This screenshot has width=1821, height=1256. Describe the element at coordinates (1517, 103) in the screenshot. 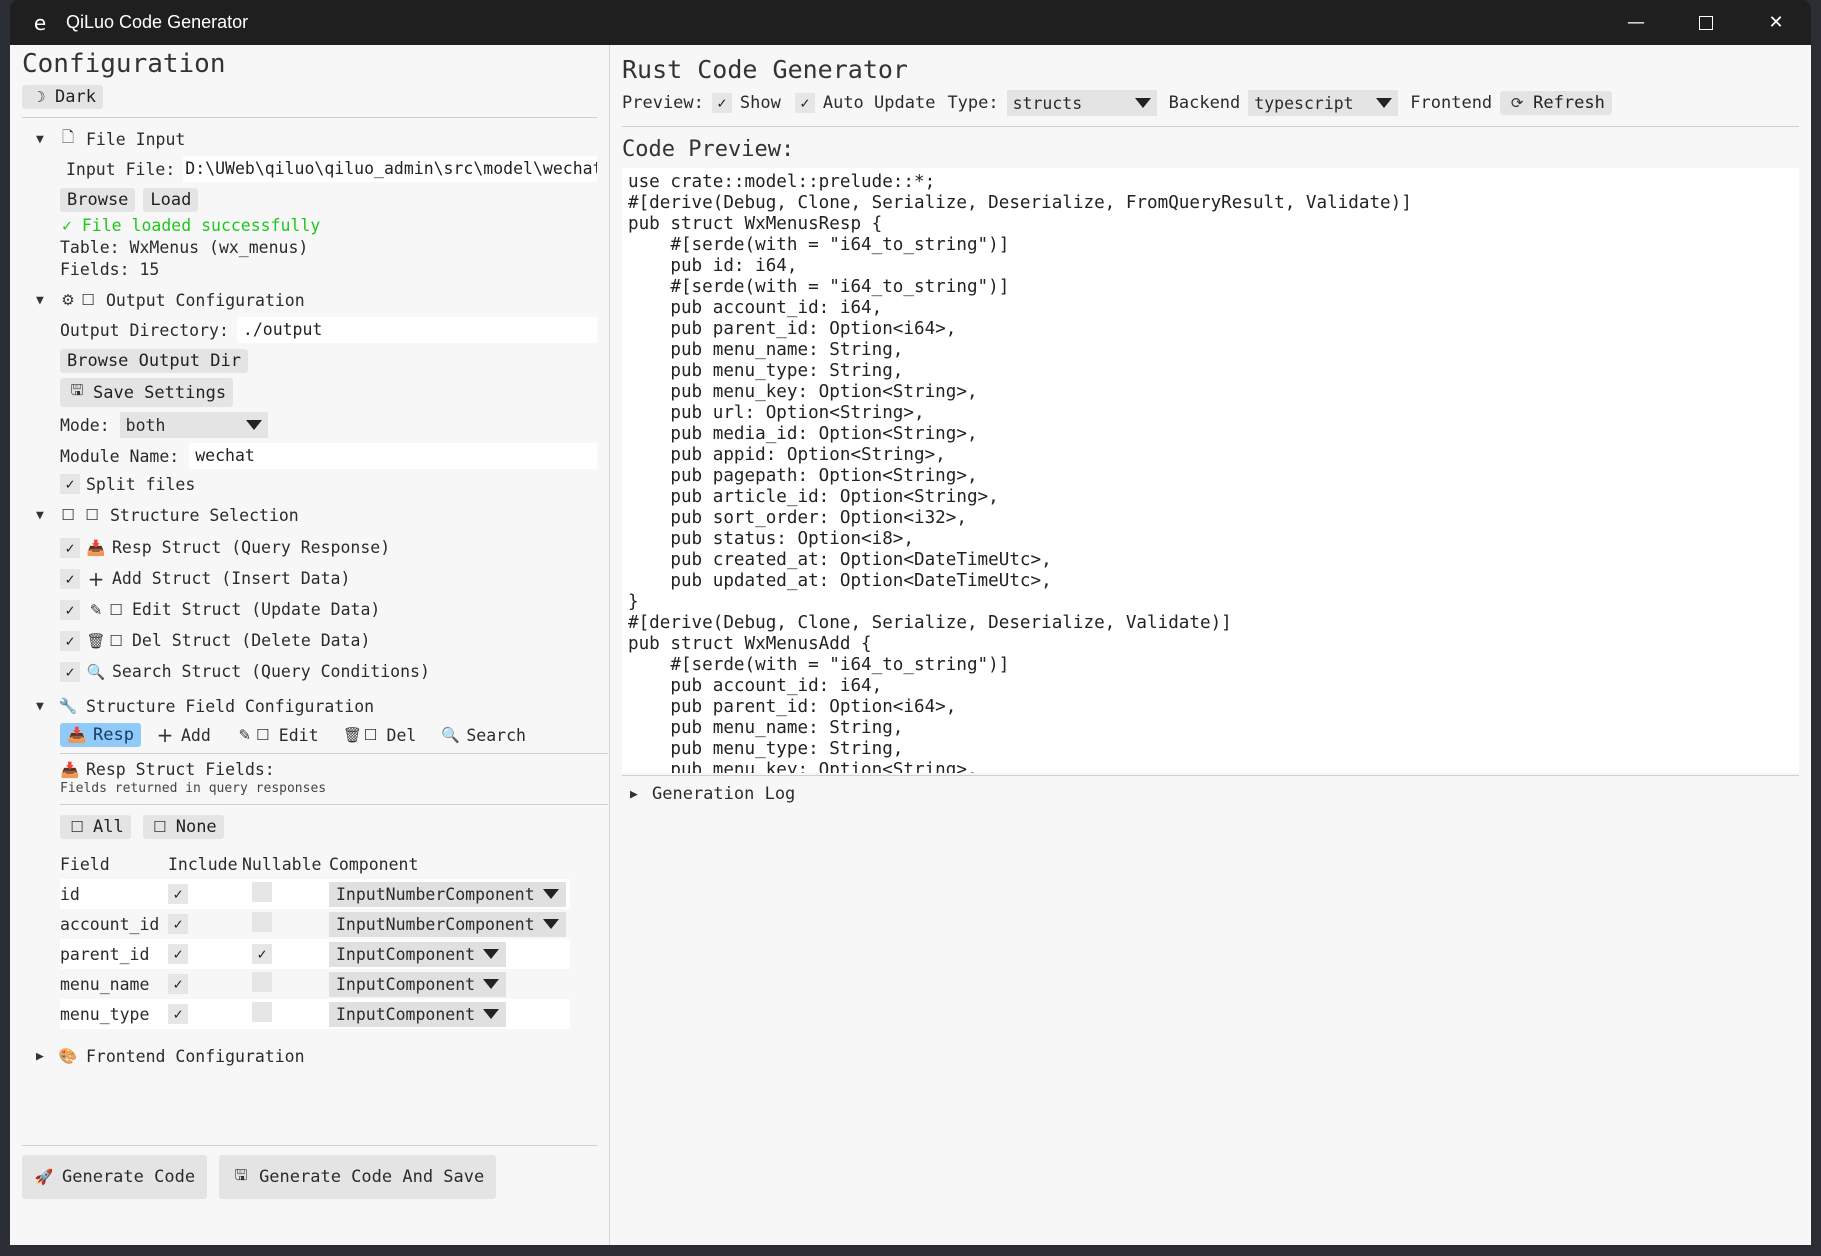

I see `refresh-icon: ⟳` at that location.